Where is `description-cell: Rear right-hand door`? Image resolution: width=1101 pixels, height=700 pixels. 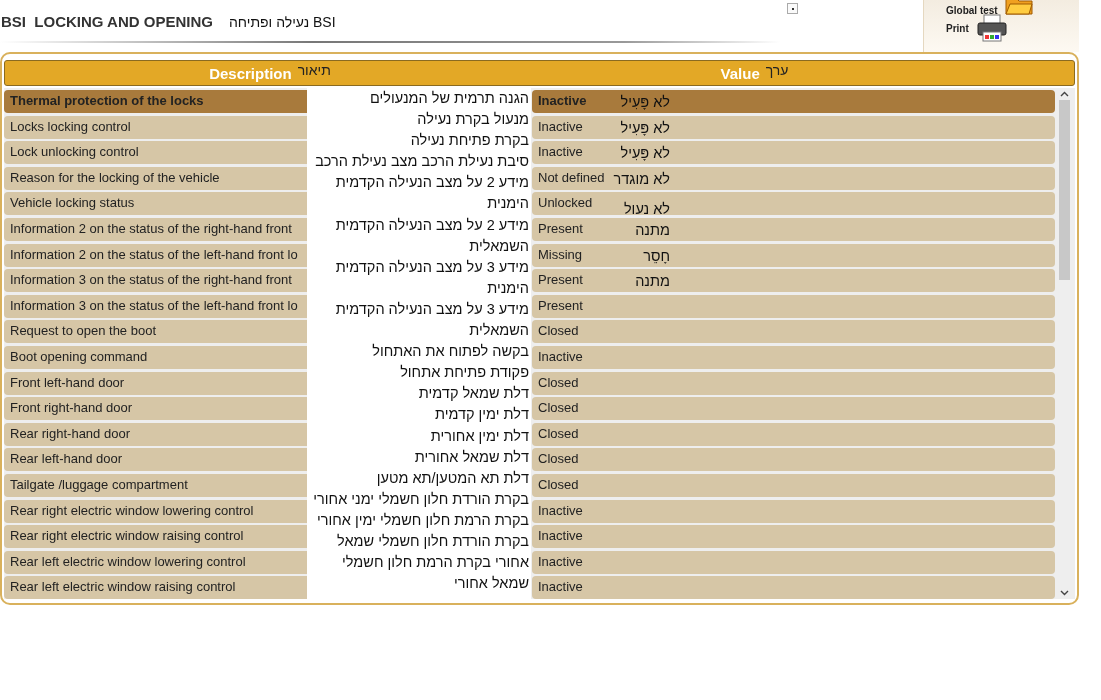 description-cell: Rear right-hand door is located at coordinates (155, 434).